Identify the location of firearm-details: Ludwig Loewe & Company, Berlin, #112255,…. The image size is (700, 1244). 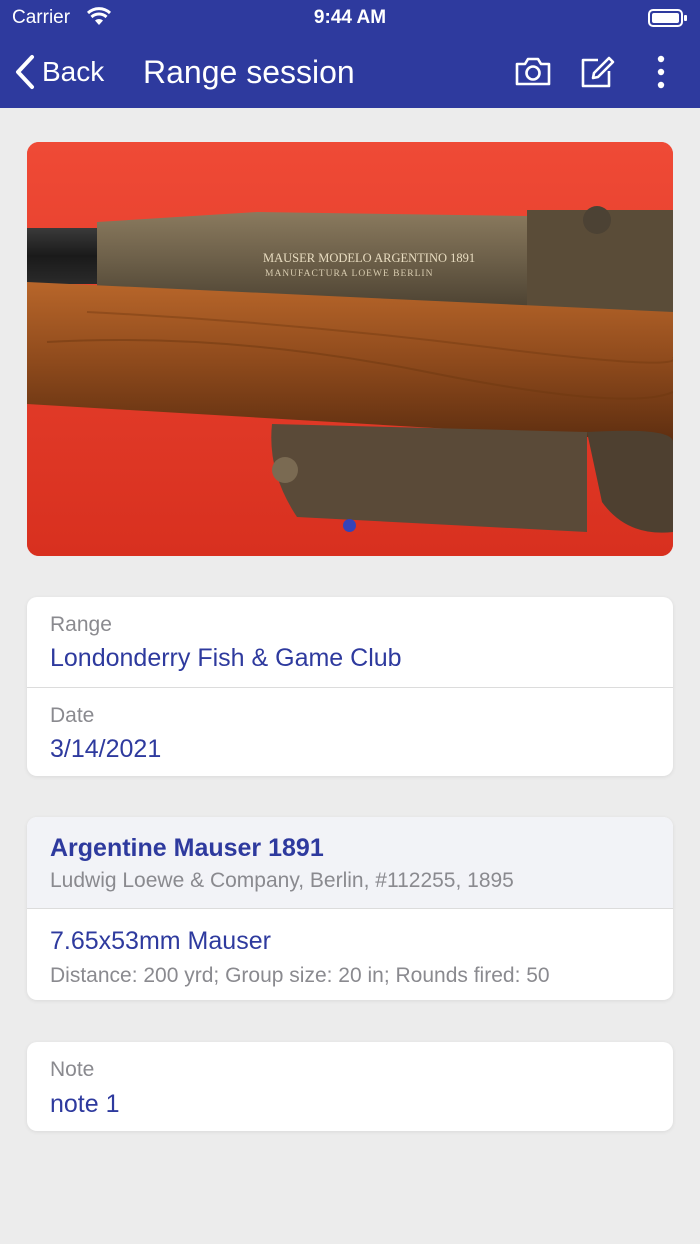
(282, 880).